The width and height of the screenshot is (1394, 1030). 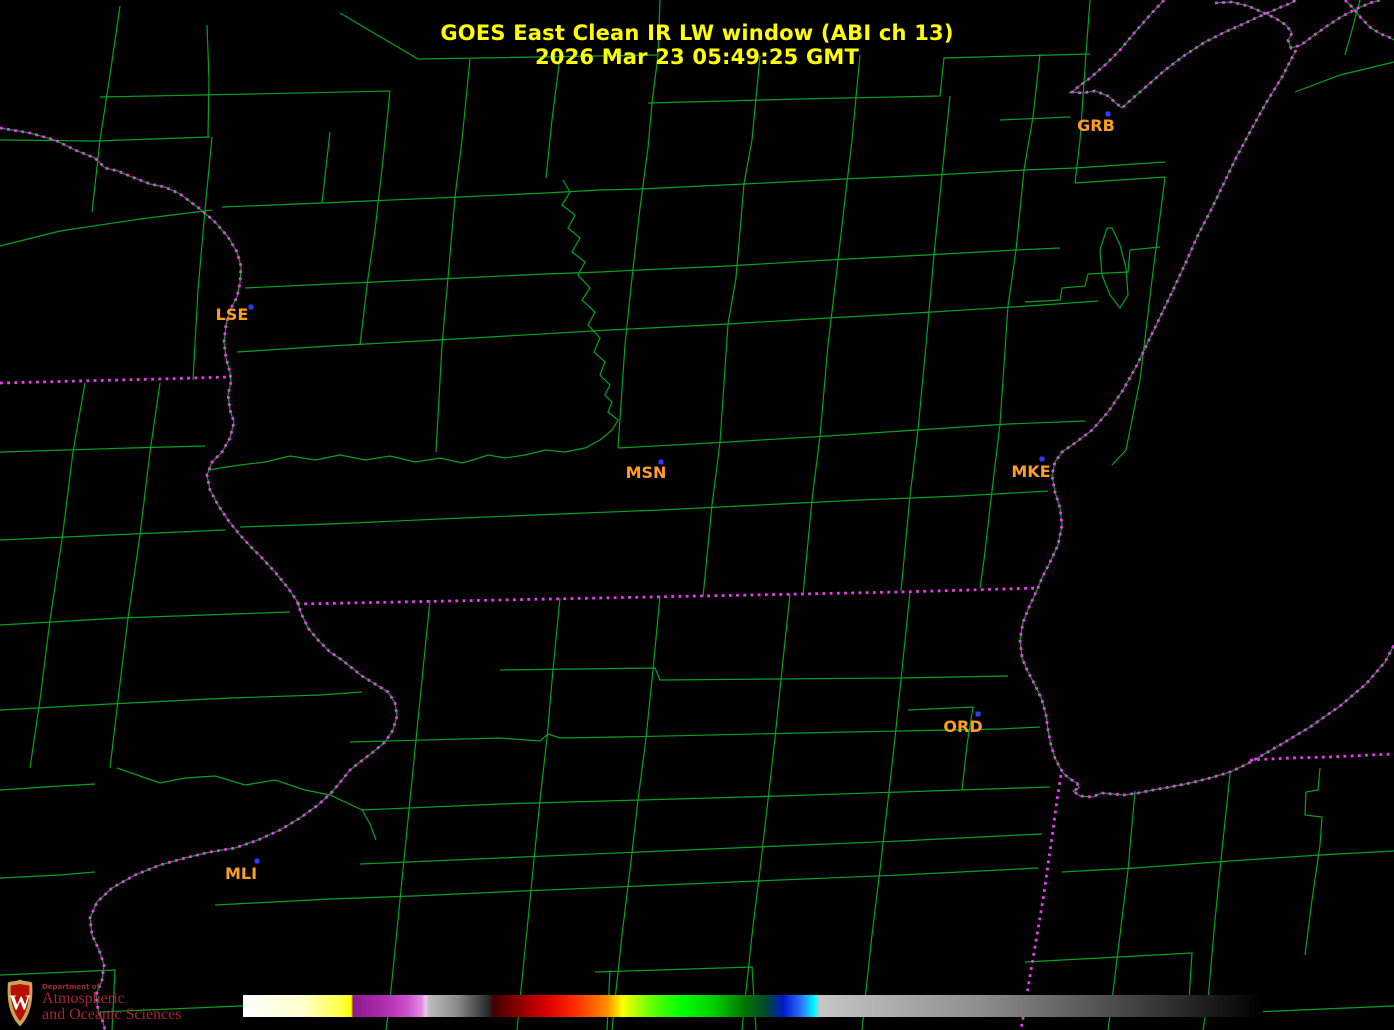 What do you see at coordinates (257, 861) in the screenshot?
I see `station-dot-MLI` at bounding box center [257, 861].